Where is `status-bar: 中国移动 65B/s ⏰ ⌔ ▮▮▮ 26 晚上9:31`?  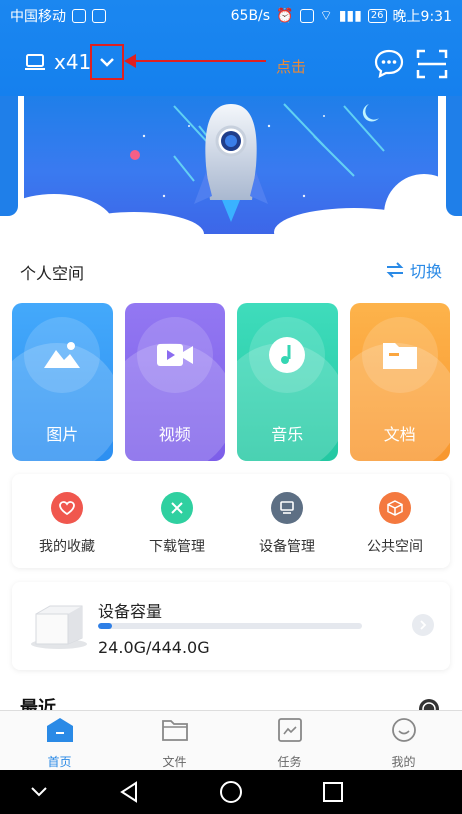
status-bar: 中国移动 65B/s ⏰ ⌔ ▮▮▮ 26 晚上9:31 is located at coordinates (231, 15).